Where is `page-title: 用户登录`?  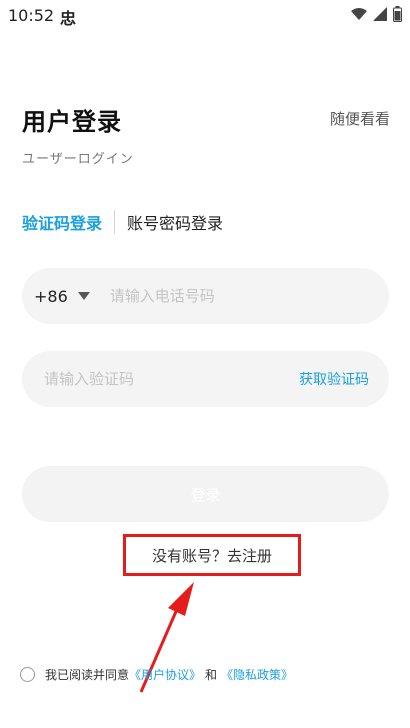 page-title: 用户登录 is located at coordinates (72, 122).